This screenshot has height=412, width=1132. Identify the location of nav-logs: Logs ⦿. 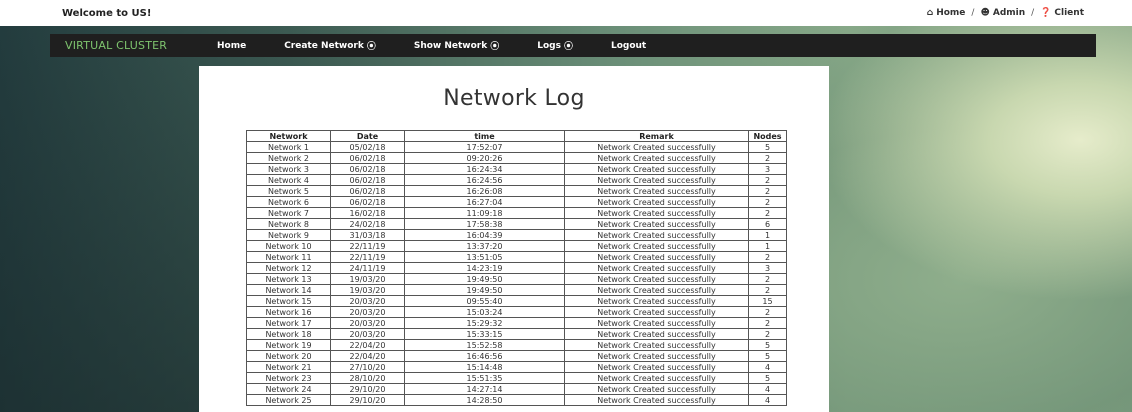
(555, 46).